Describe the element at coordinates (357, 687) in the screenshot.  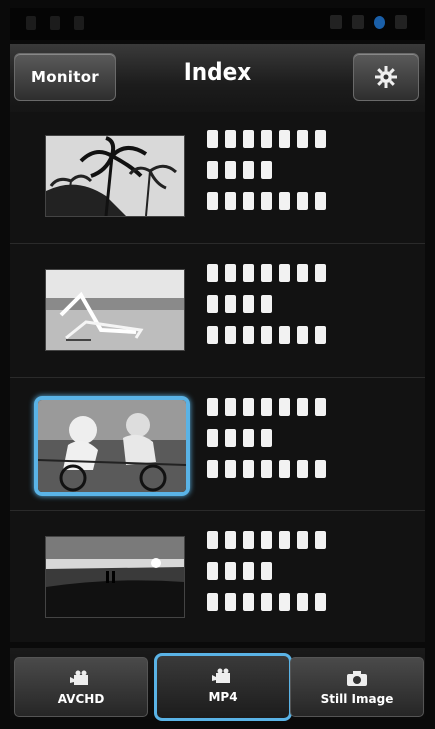
I see `tab-still-image: Still Image` at that location.